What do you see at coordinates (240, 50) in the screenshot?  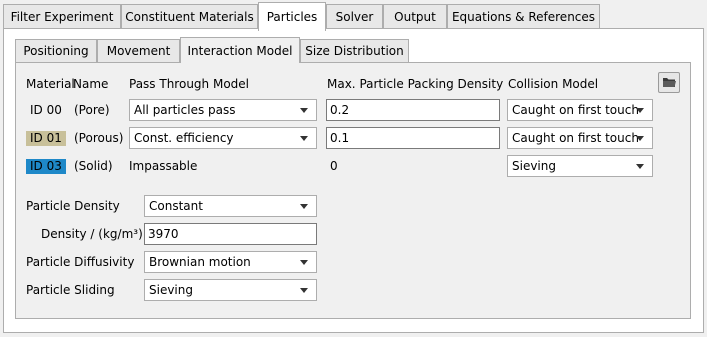 I see `tab-interaction-model: Interaction Model` at bounding box center [240, 50].